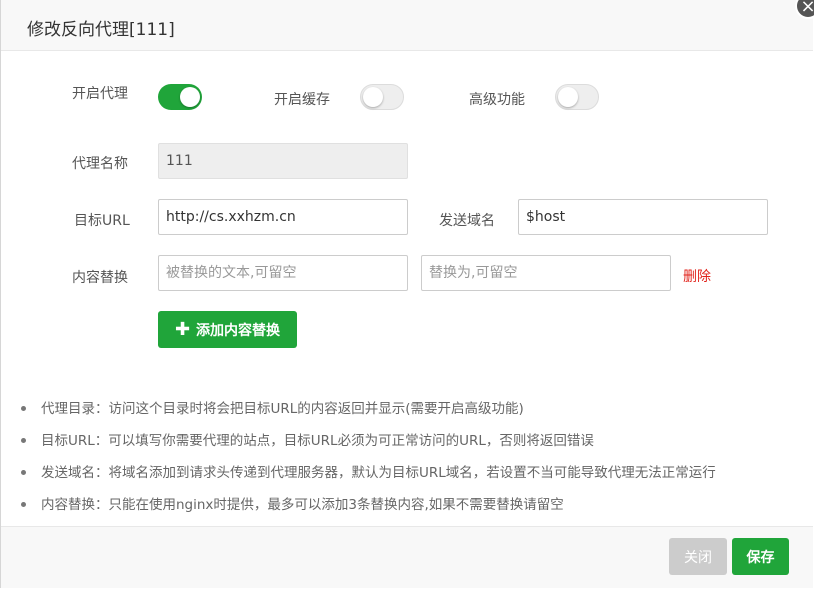 This screenshot has width=814, height=589. I want to click on note-text: 代理目录：访问这个目录时将会把目标URL的内容返回并显示(需要开启高级功能), so click(282, 409).